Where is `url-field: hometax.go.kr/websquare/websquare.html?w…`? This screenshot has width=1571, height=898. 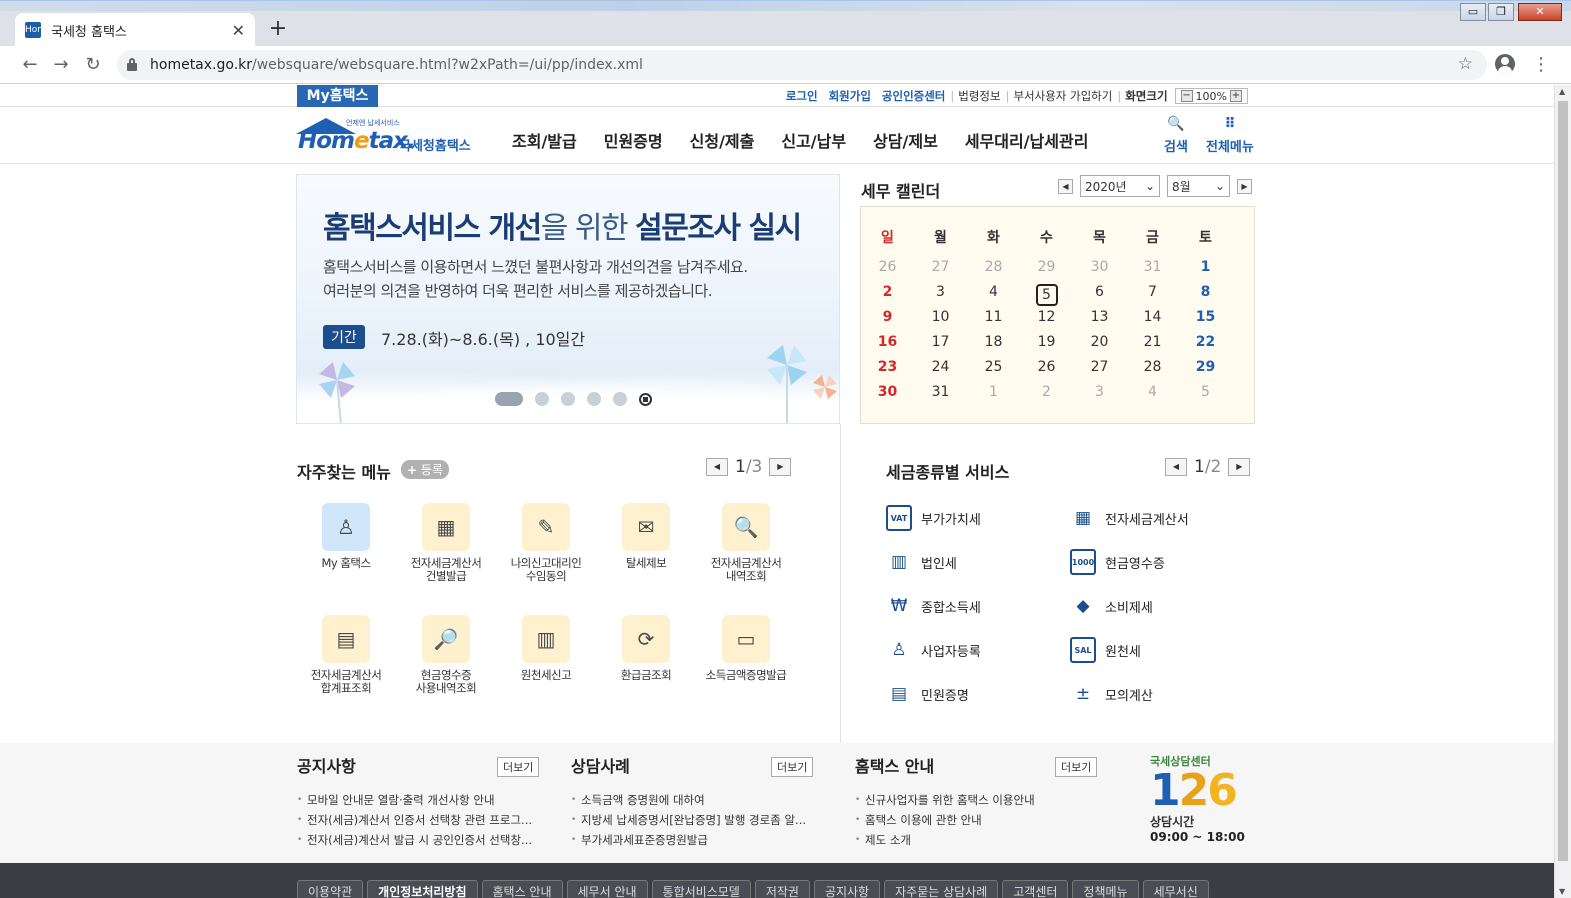 url-field: hometax.go.kr/websquare/websquare.html?w… is located at coordinates (802, 65).